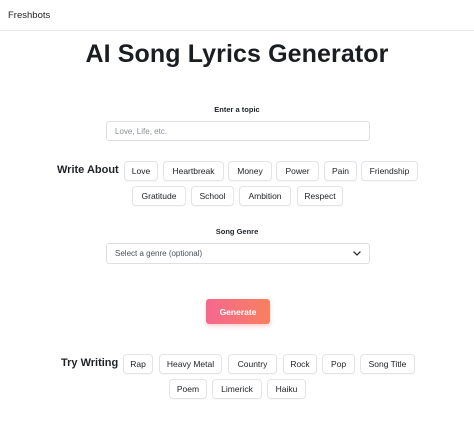 The width and height of the screenshot is (474, 421). I want to click on genre-label: Song Genre, so click(237, 231).